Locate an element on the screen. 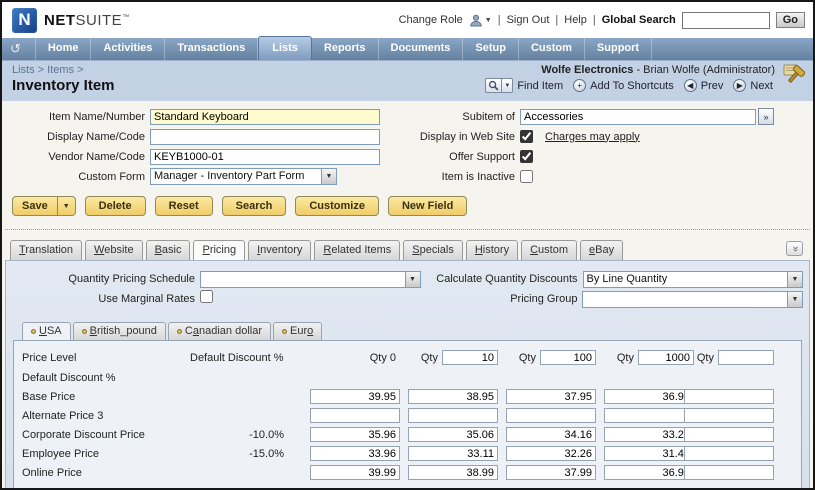  currency-tab-british-pound: British_pound is located at coordinates (119, 331).